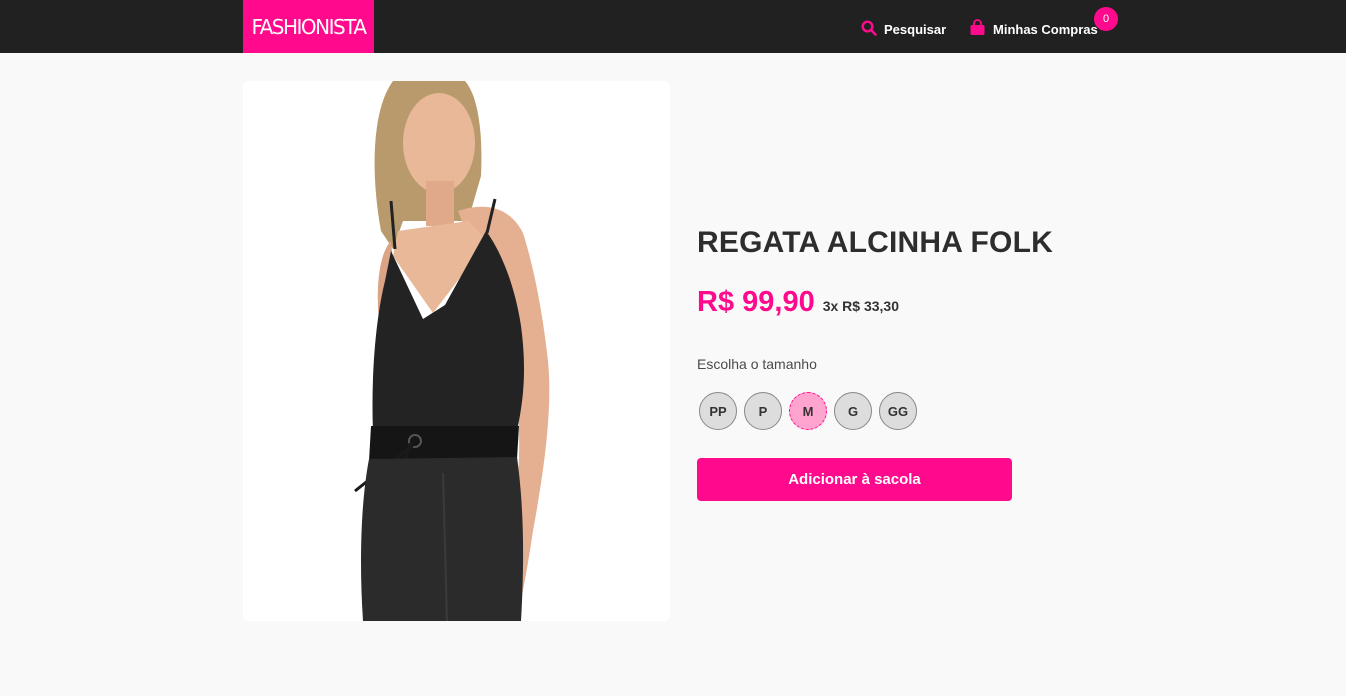 The height and width of the screenshot is (696, 1346). I want to click on size-option-pp: PP, so click(718, 411).